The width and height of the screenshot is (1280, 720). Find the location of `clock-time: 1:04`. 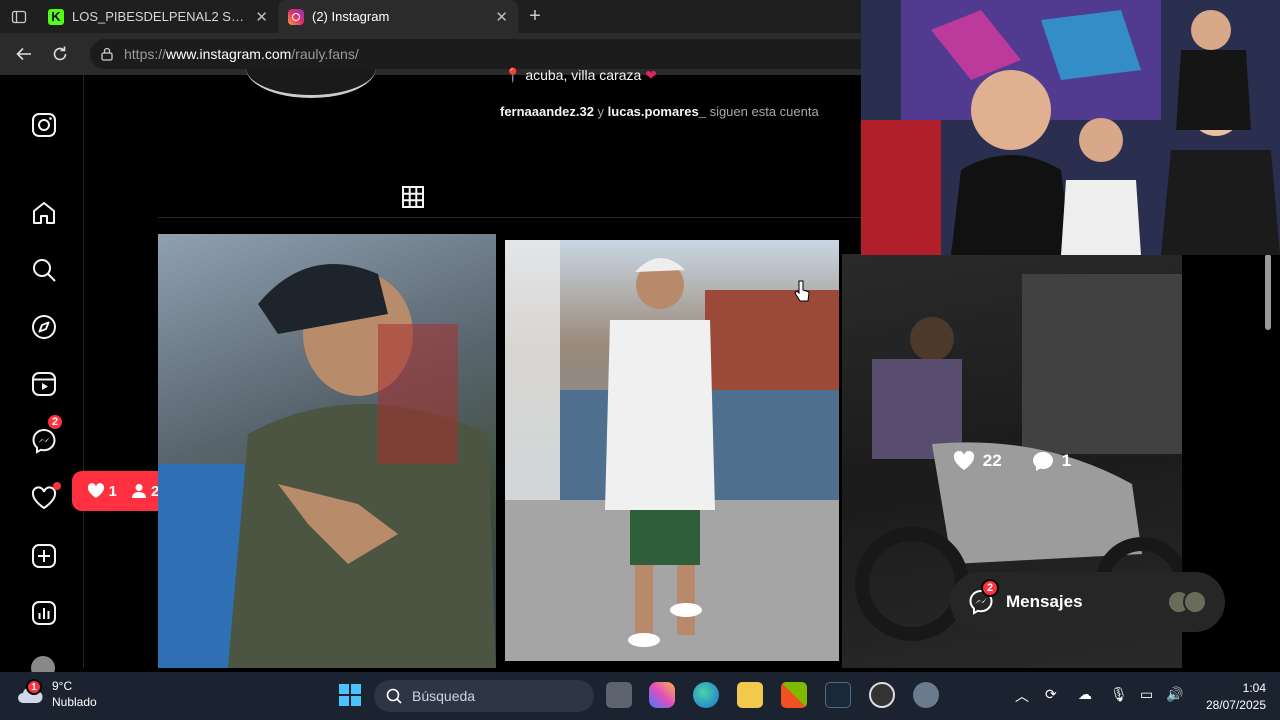

clock-time: 1:04 is located at coordinates (1254, 688).